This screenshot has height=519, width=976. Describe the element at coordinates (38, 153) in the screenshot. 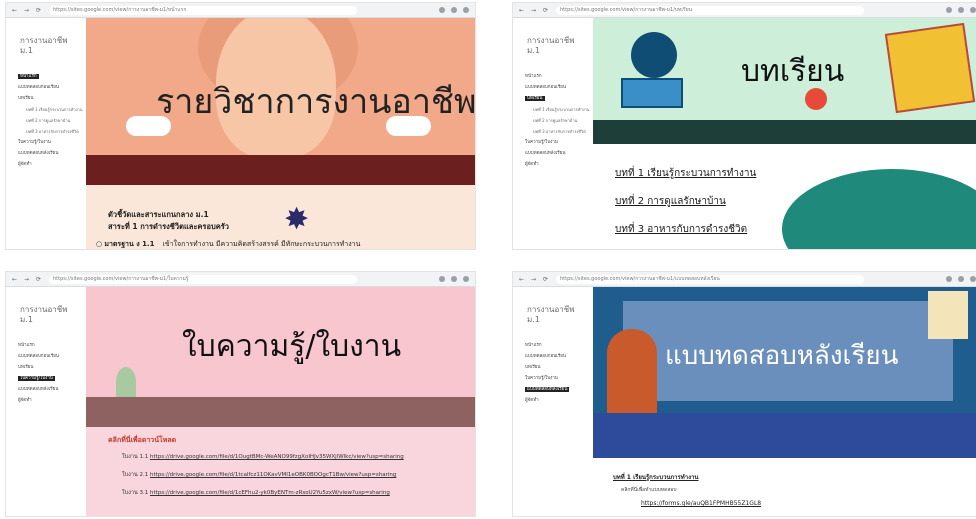

I see `sidebar-item-label: แบบทดสอบหลังเรียน` at that location.